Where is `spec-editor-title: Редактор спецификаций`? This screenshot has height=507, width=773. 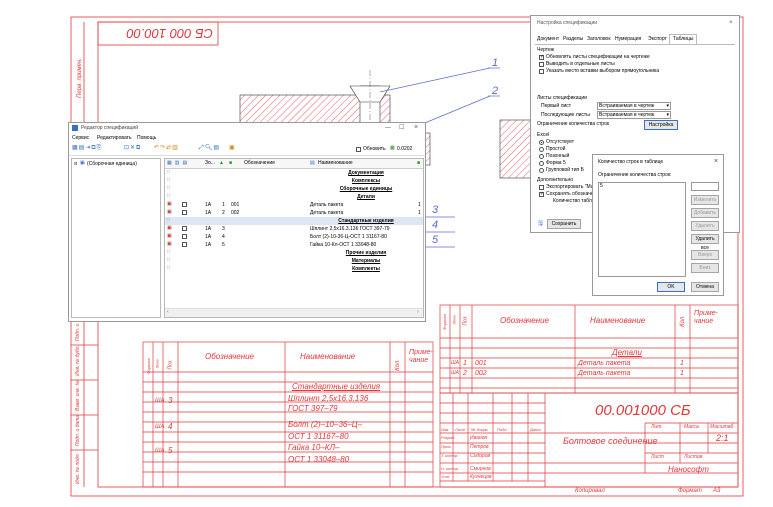
spec-editor-title: Редактор спецификаций is located at coordinates (109, 128).